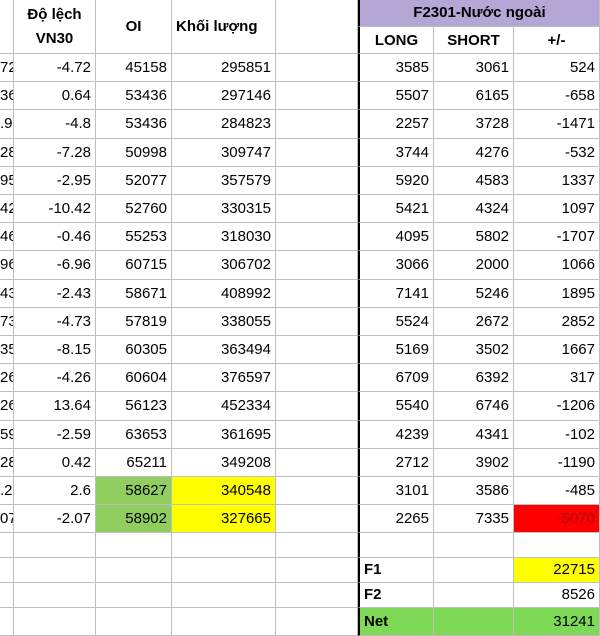 This screenshot has height=636, width=600. Describe the element at coordinates (396, 153) in the screenshot. I see `table-cell-long: 3744` at that location.